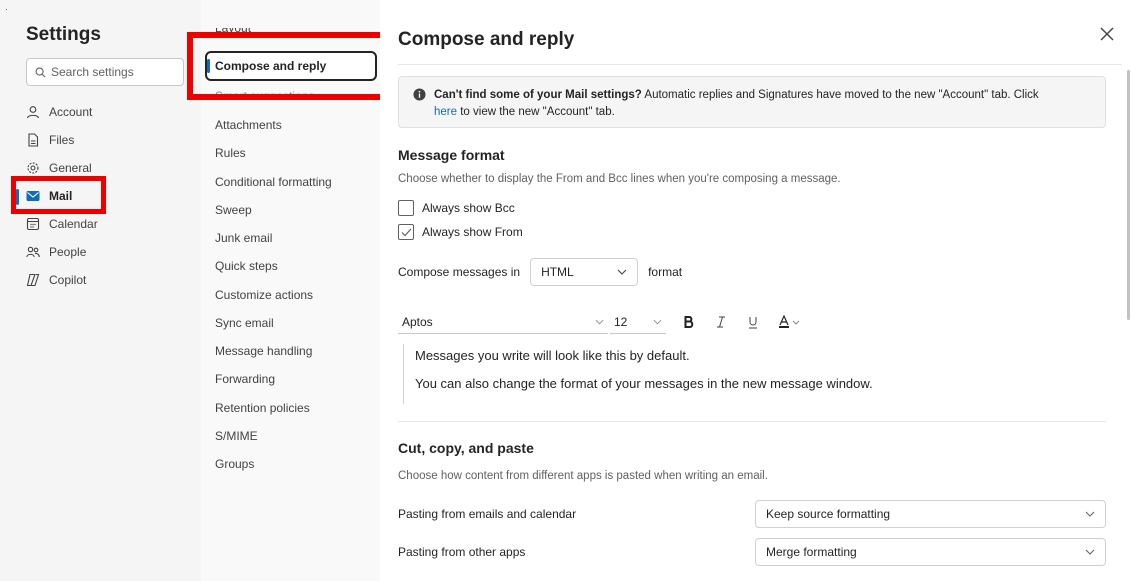 The image size is (1131, 581). What do you see at coordinates (68, 252) in the screenshot?
I see `sidebar-item-label: People` at bounding box center [68, 252].